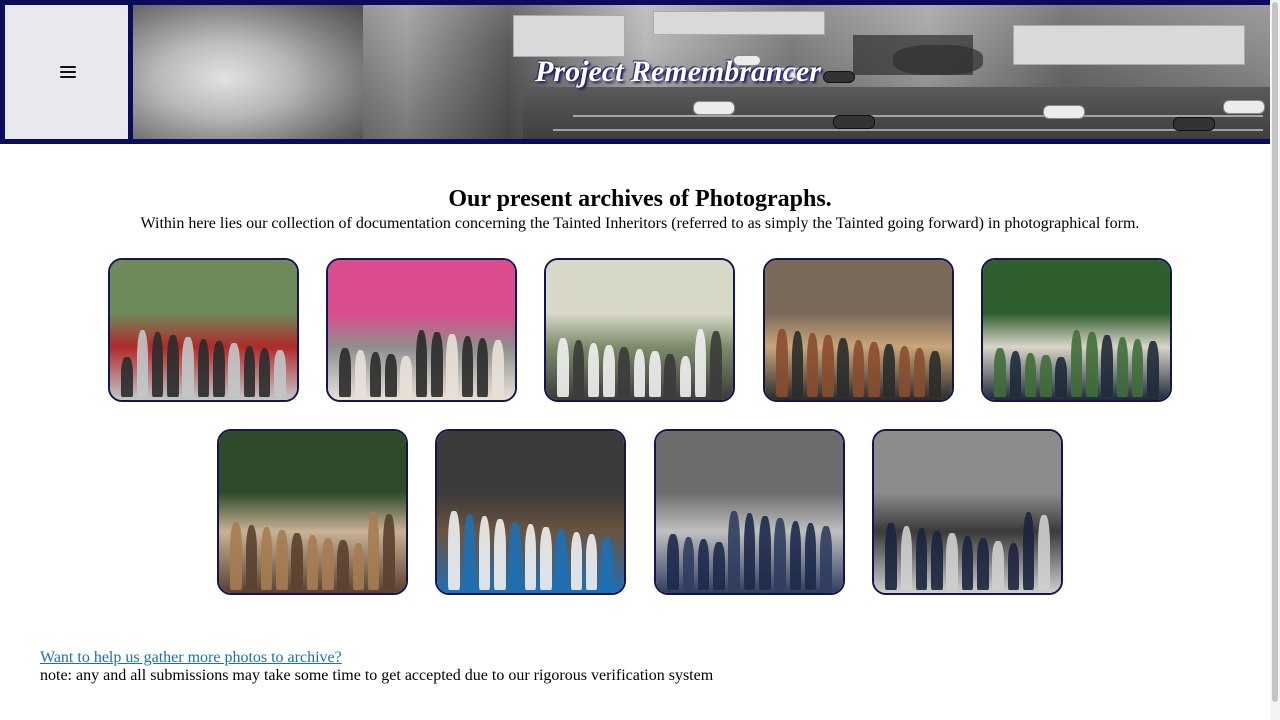 Image resolution: width=1280 pixels, height=720 pixels. I want to click on page-scrollbar, so click(1275, 360).